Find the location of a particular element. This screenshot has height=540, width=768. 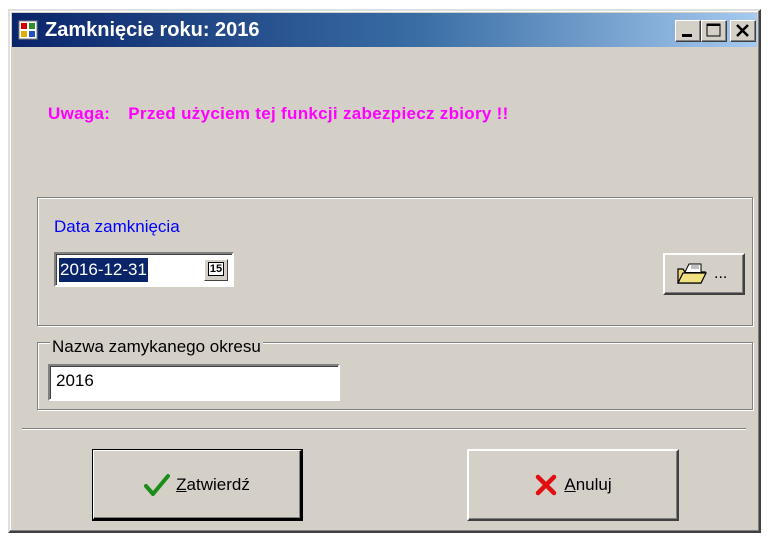

period-name-value: 2016 is located at coordinates (75, 381).